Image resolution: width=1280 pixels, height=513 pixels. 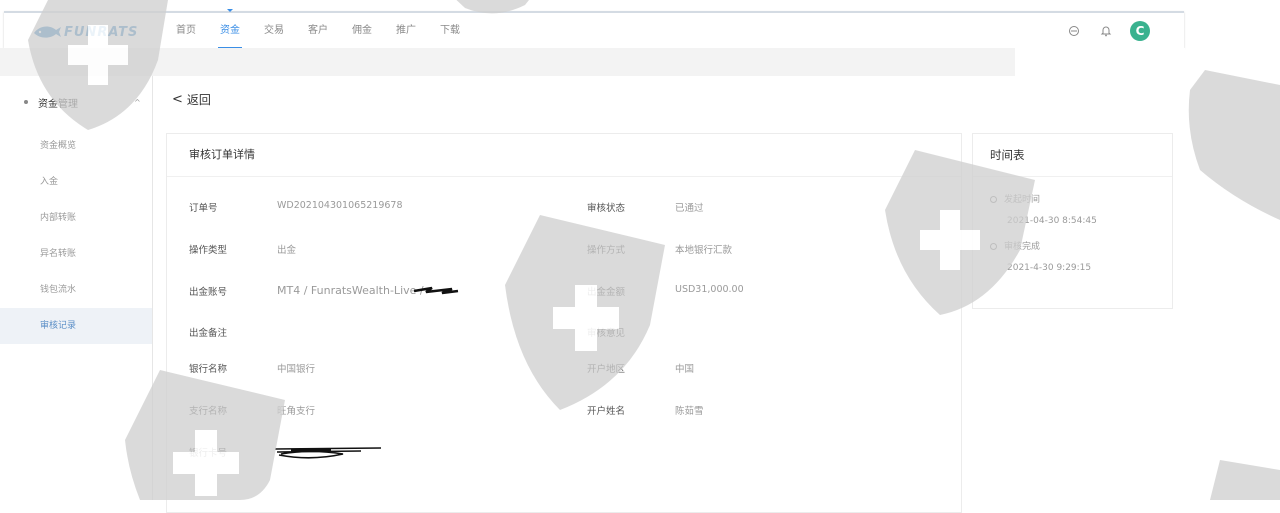 What do you see at coordinates (340, 205) in the screenshot?
I see `value-order-no: WD20210430106521967​8` at bounding box center [340, 205].